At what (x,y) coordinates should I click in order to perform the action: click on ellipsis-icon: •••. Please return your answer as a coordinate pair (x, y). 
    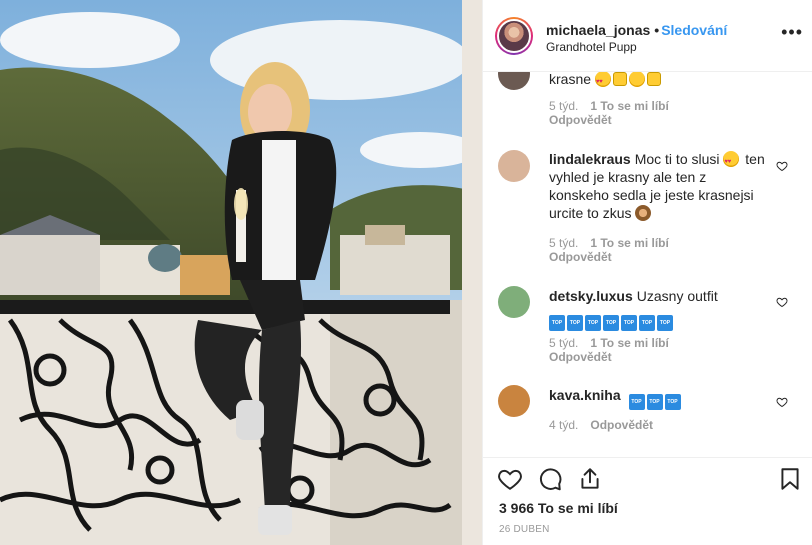
    Looking at the image, I should click on (792, 32).